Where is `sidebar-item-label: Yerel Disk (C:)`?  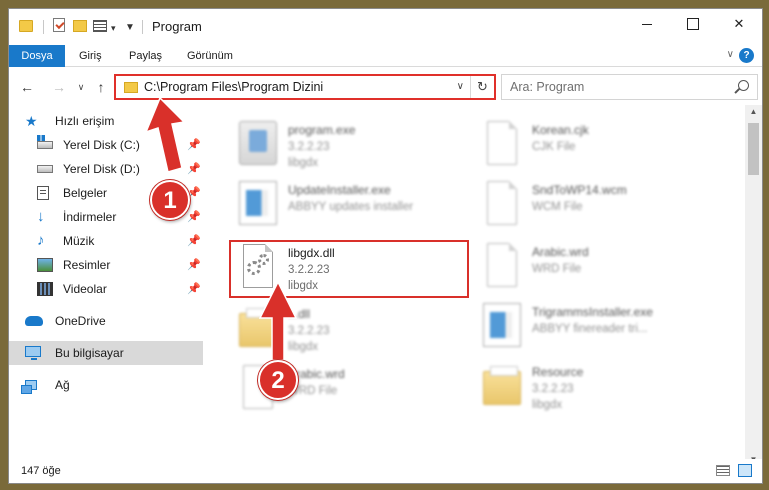 sidebar-item-label: Yerel Disk (C:) is located at coordinates (101, 145).